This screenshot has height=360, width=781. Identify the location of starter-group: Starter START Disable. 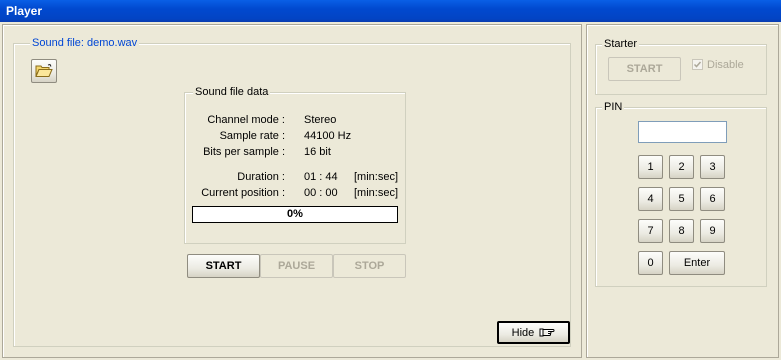
(681, 66).